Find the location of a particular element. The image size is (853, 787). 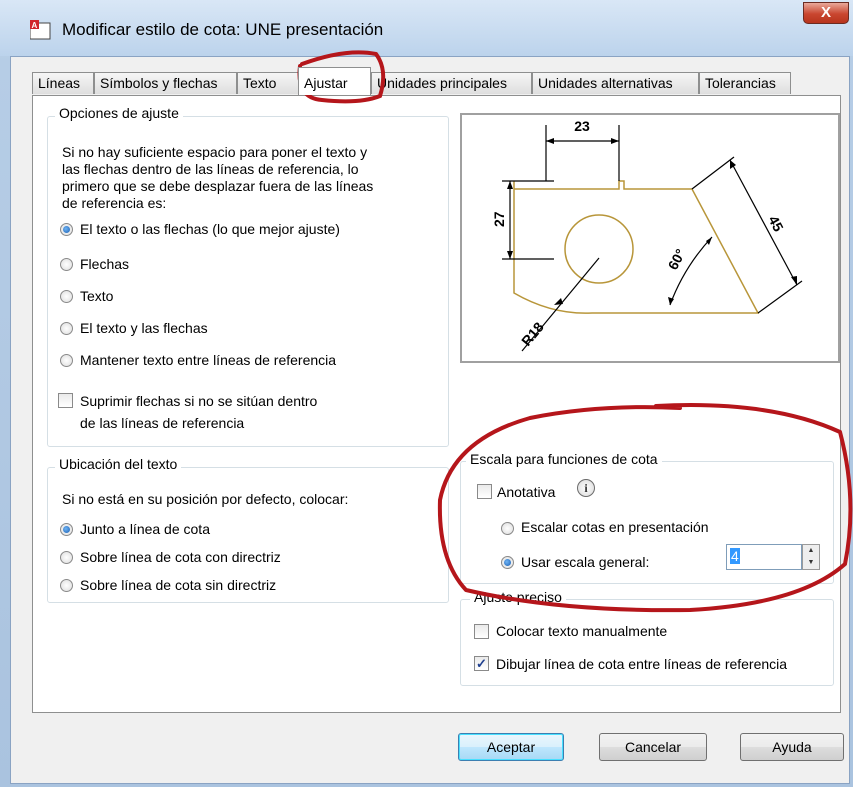

annotation-circle-scale-group is located at coordinates (645, 508).